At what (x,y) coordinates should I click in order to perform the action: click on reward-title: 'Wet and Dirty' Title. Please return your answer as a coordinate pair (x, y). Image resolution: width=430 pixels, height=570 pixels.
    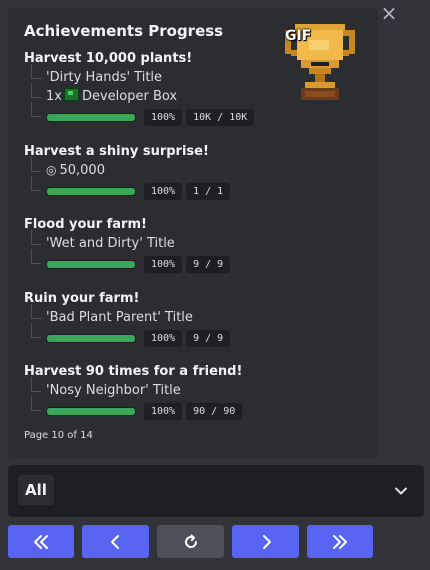
    Looking at the image, I should click on (110, 243).